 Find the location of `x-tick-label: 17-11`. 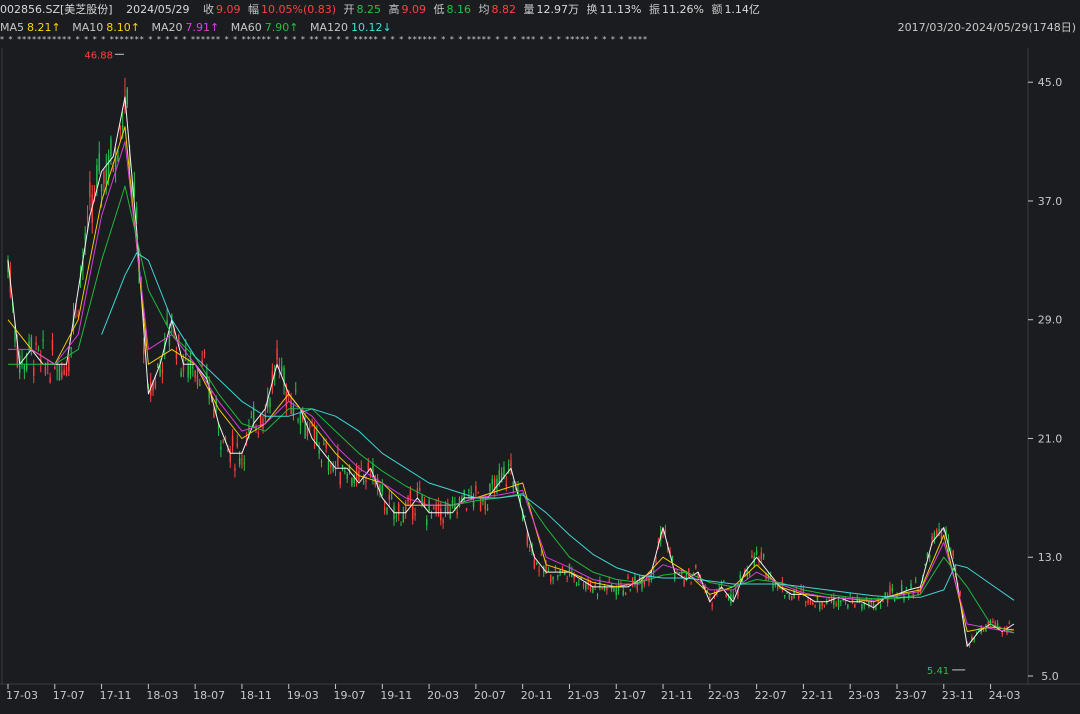

x-tick-label: 17-11 is located at coordinates (116, 695).